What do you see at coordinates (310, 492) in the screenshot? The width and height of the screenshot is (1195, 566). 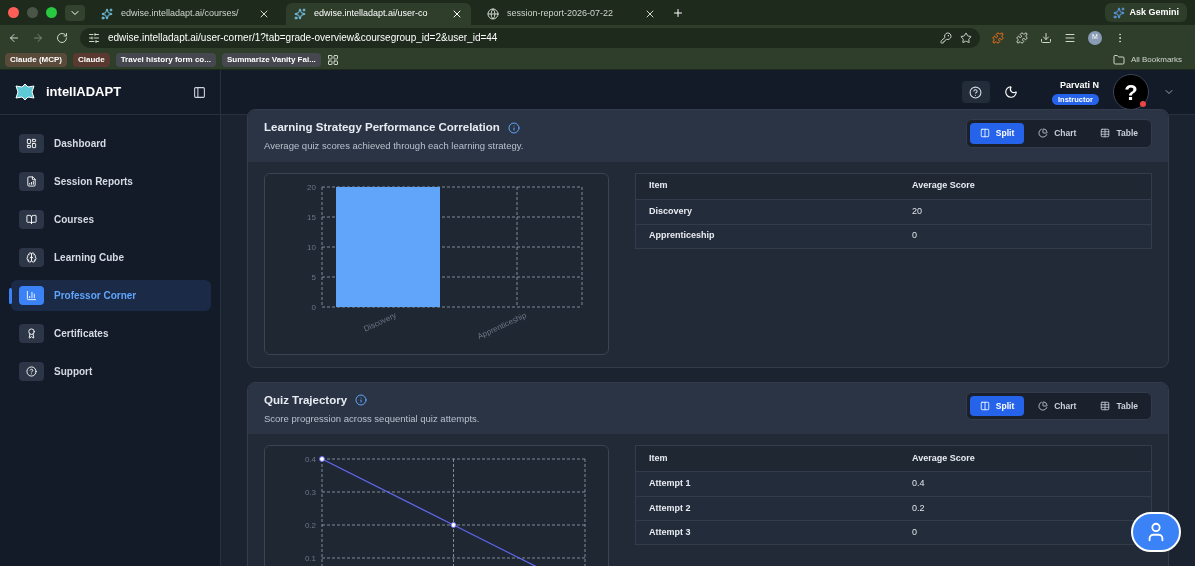 I see `y-tick-label: 0.3` at bounding box center [310, 492].